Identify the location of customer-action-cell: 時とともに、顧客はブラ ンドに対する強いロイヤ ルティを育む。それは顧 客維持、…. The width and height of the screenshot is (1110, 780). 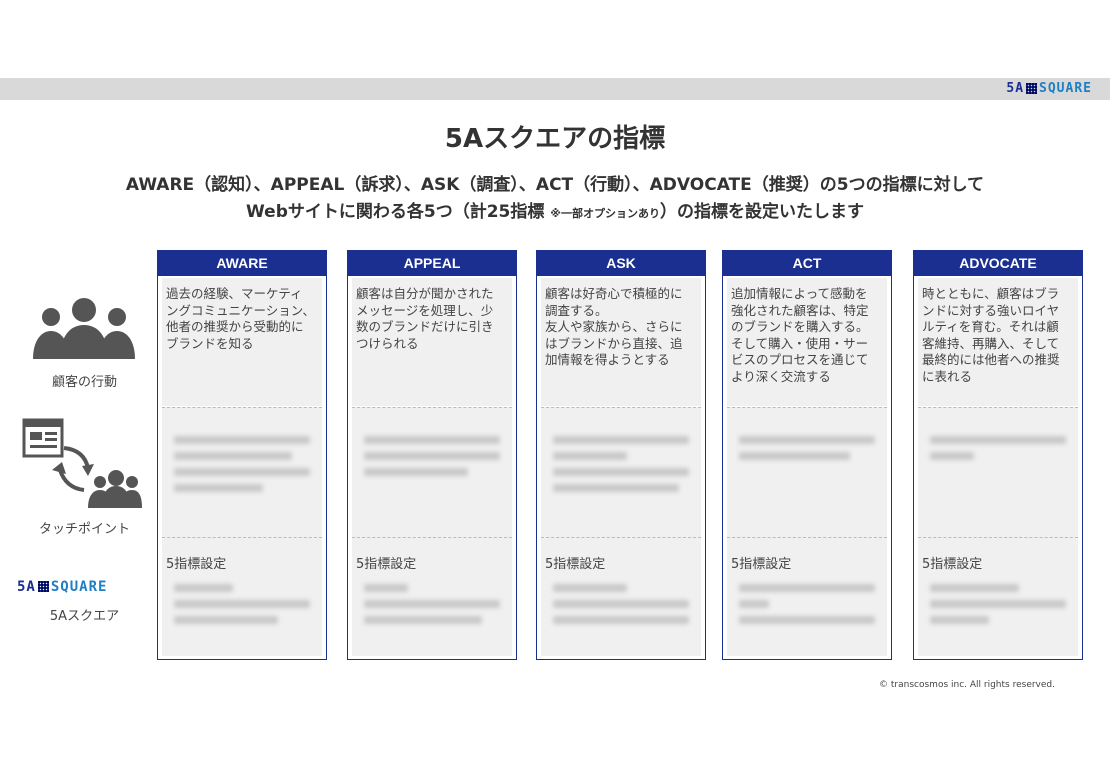
(998, 342).